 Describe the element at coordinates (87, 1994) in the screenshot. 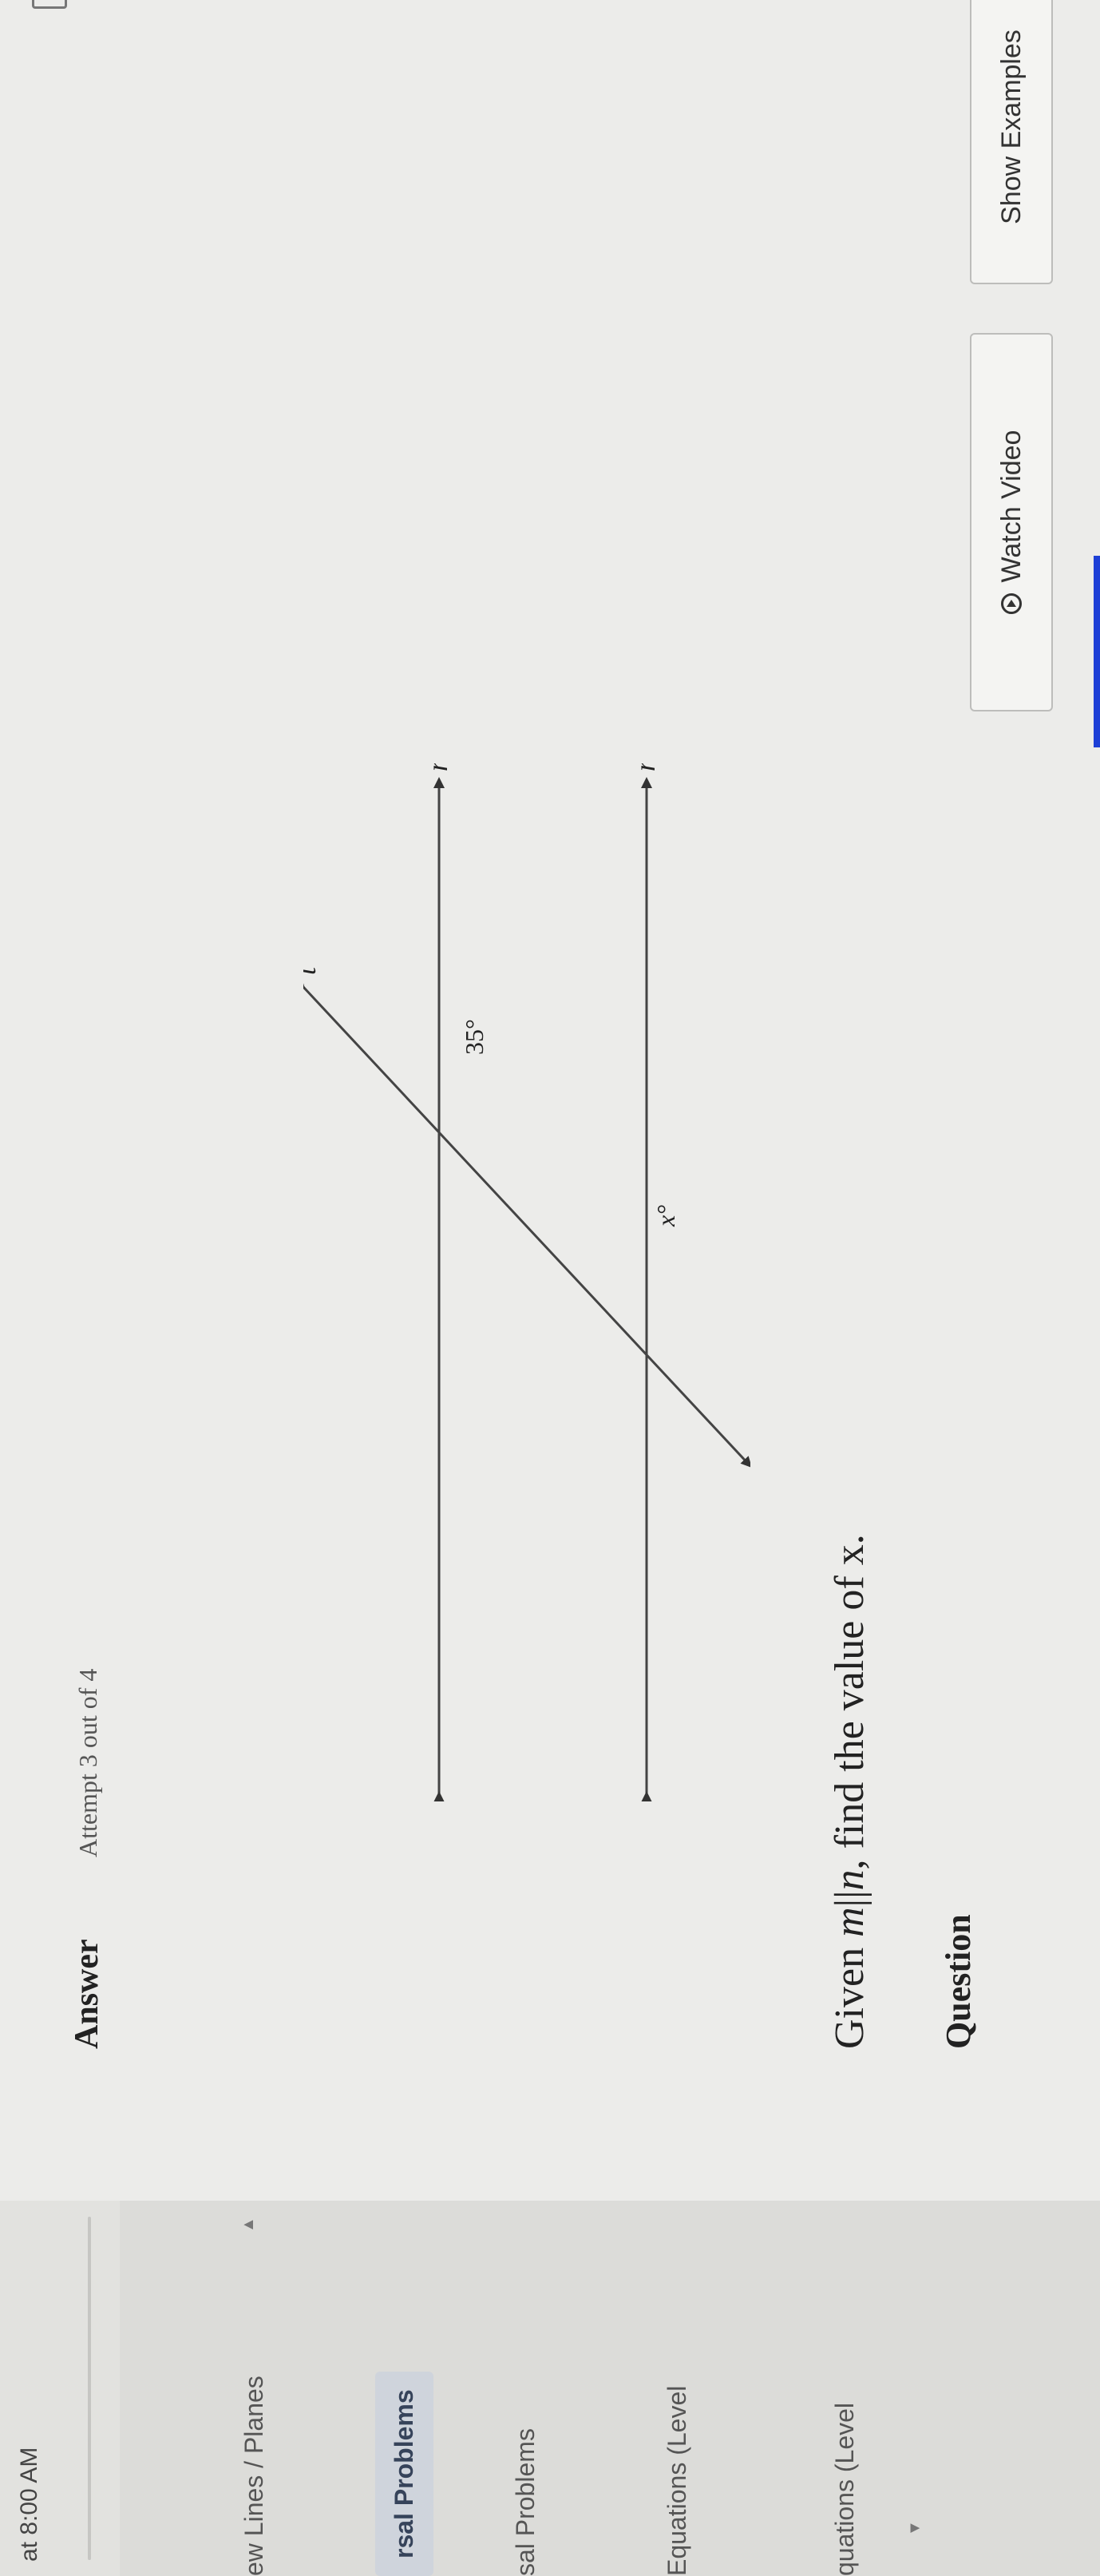

I see `answer-label: Answer` at that location.